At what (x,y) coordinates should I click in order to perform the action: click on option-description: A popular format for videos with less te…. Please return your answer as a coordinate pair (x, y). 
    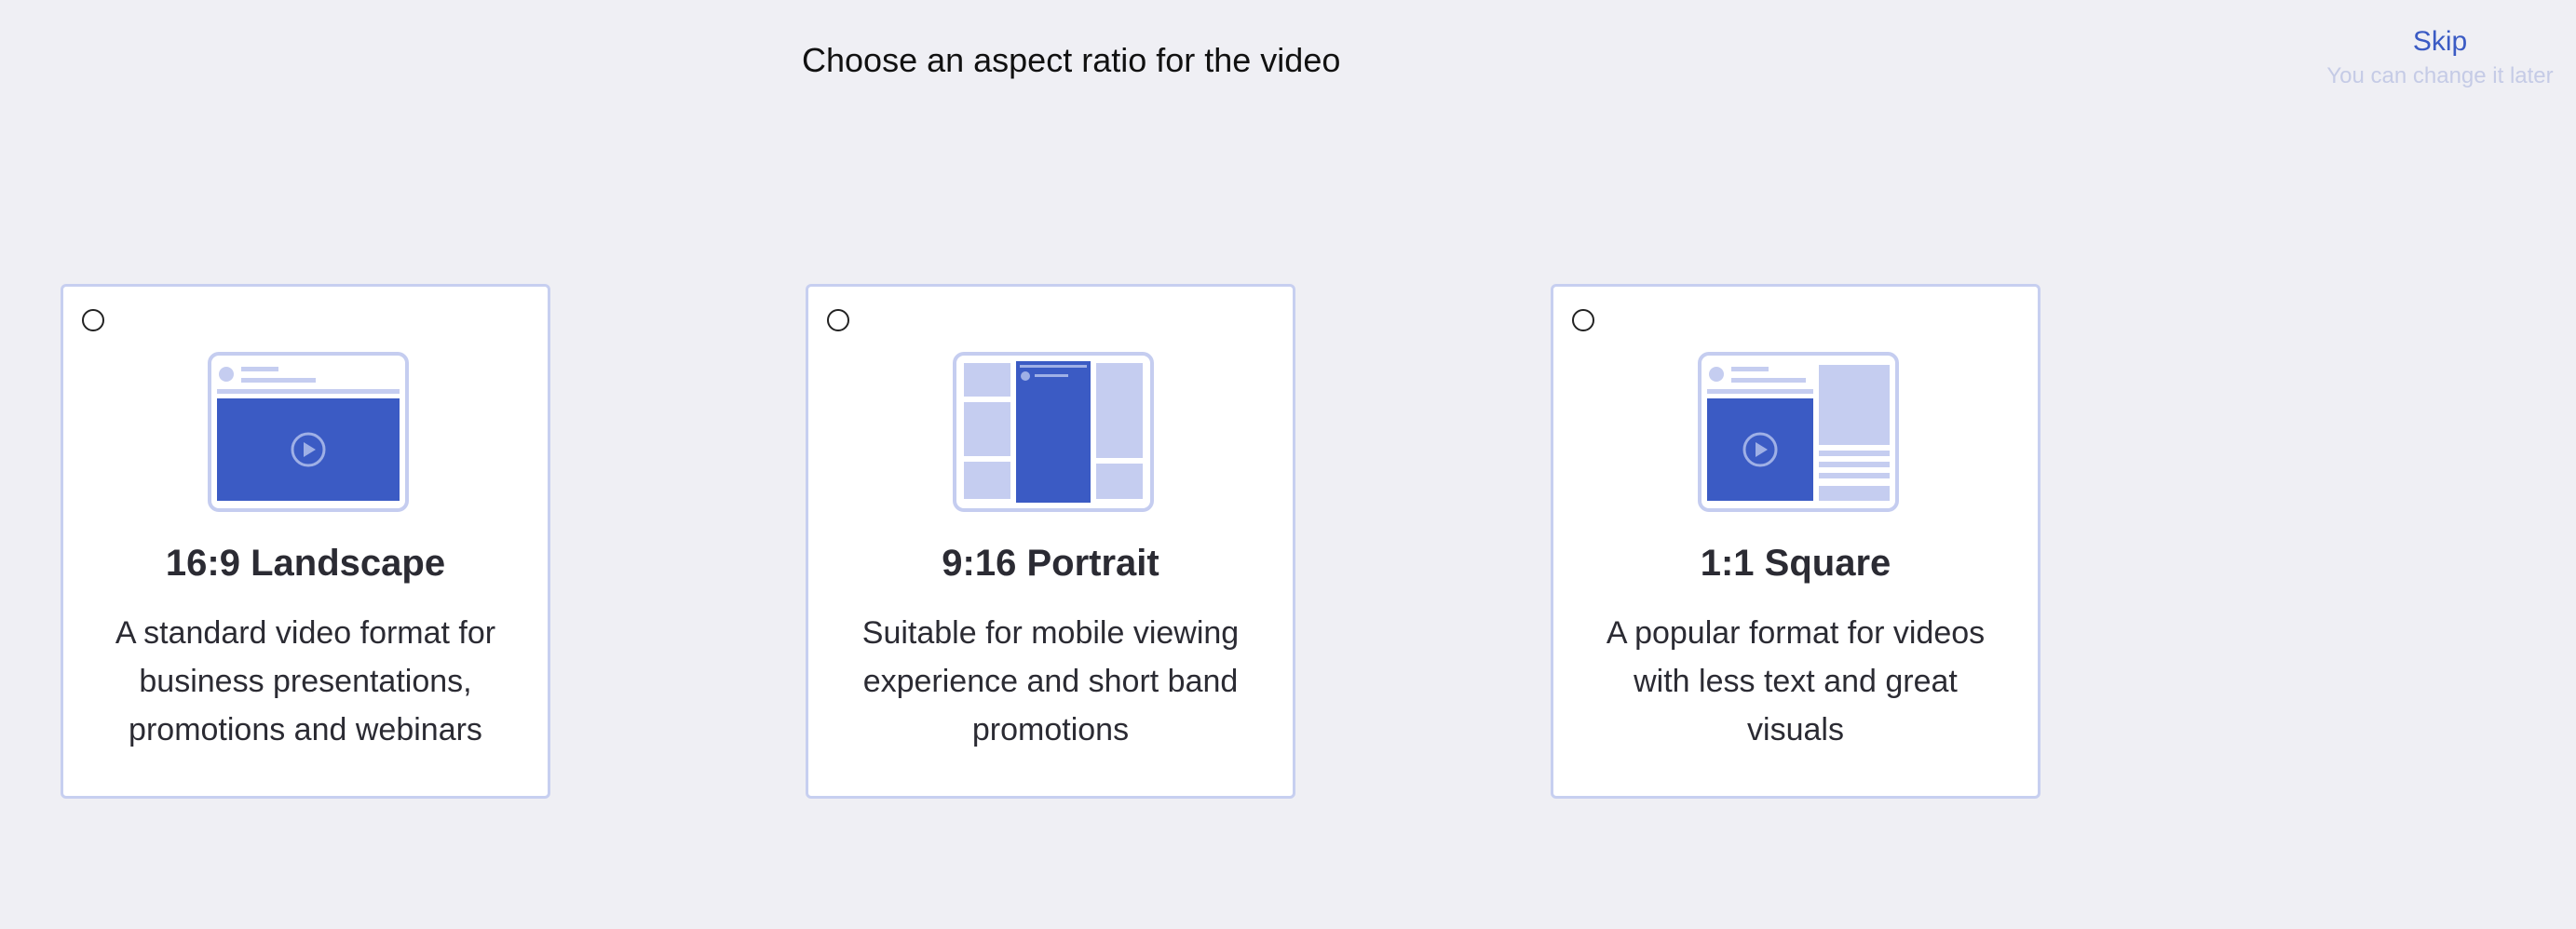
    Looking at the image, I should click on (1796, 681).